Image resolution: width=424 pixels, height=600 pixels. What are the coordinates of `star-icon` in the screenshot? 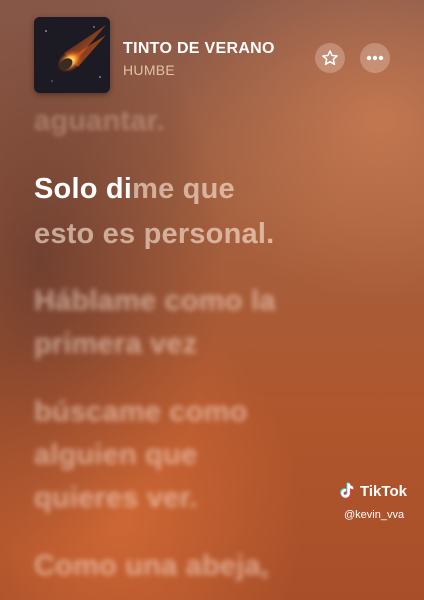 It's located at (330, 58).